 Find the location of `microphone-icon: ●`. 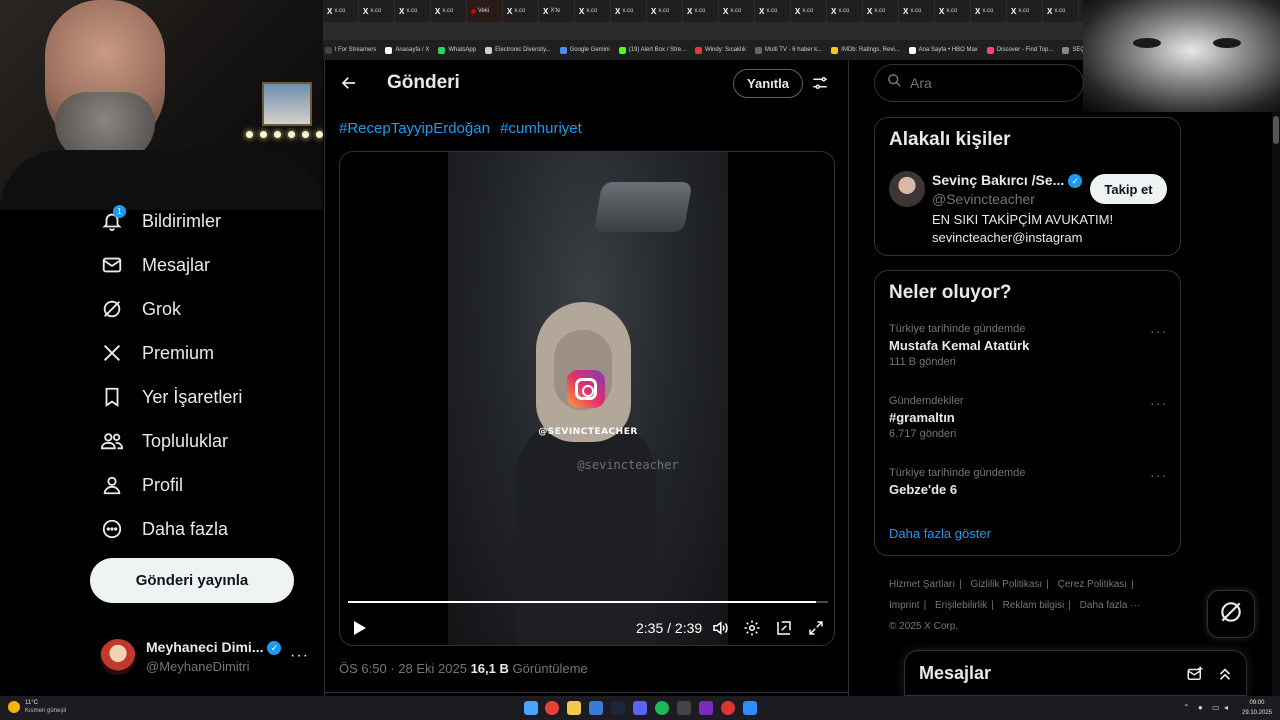

microphone-icon: ● is located at coordinates (1200, 707).